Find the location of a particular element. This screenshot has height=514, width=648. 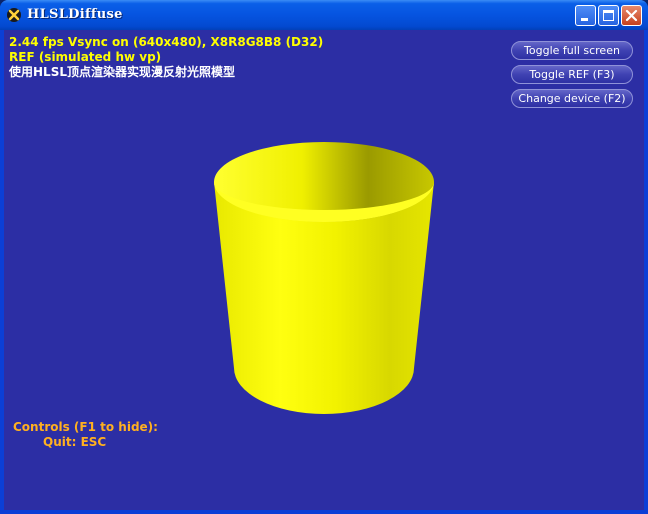

minimize-button is located at coordinates (585, 15).